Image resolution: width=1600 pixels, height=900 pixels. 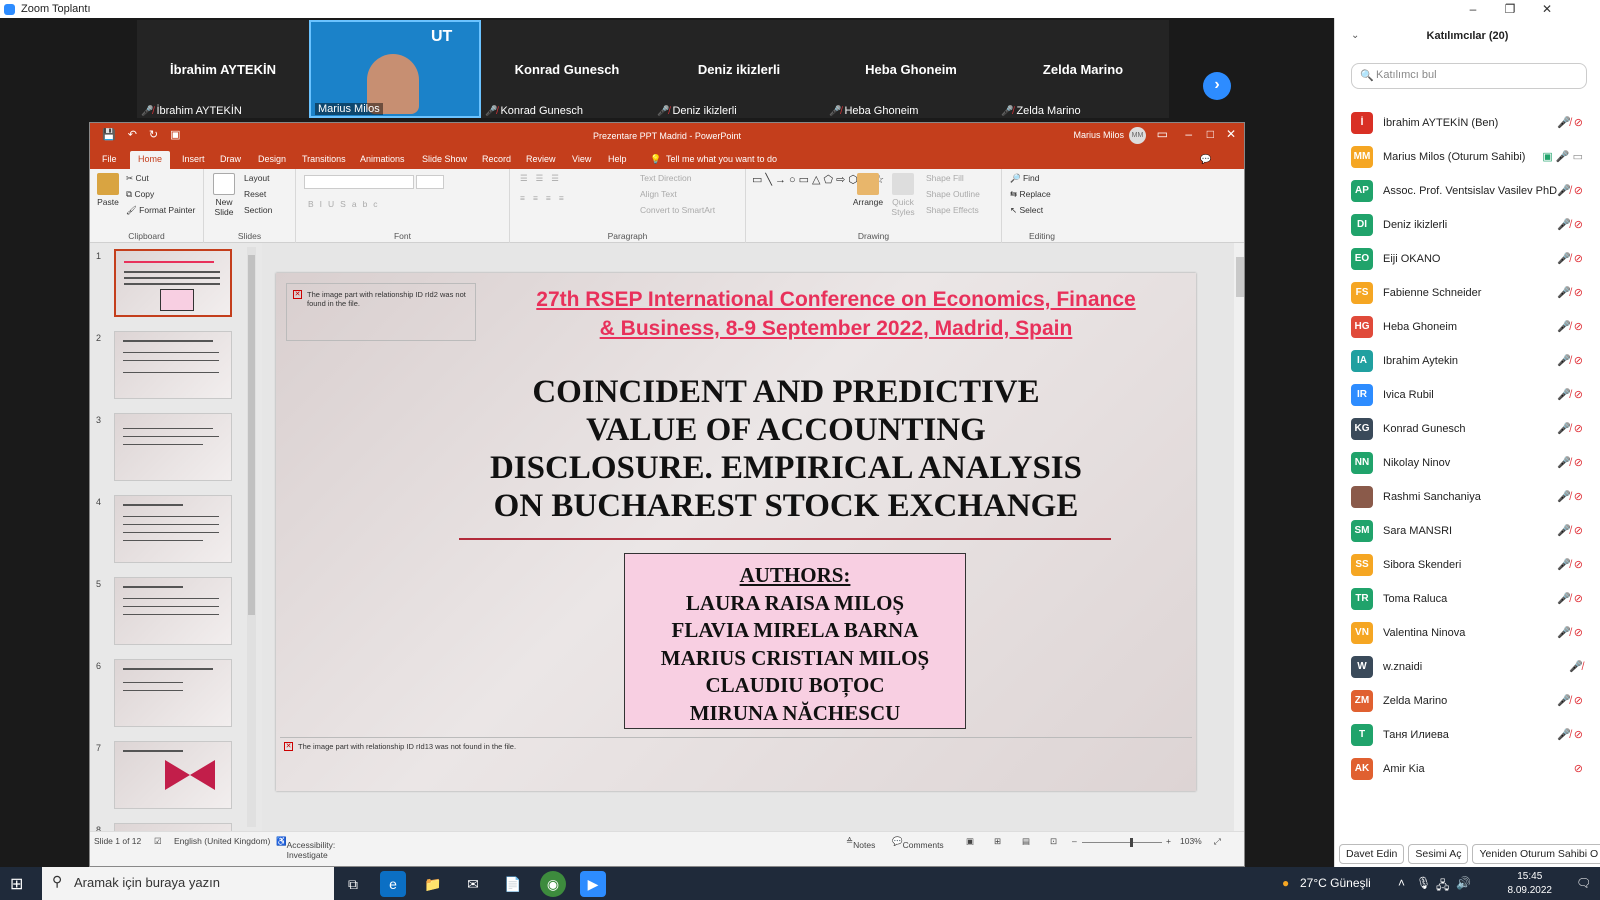 I want to click on participant-row: VN Valentina Ninova 🎤̸ ⊘, so click(x=1475, y=633).